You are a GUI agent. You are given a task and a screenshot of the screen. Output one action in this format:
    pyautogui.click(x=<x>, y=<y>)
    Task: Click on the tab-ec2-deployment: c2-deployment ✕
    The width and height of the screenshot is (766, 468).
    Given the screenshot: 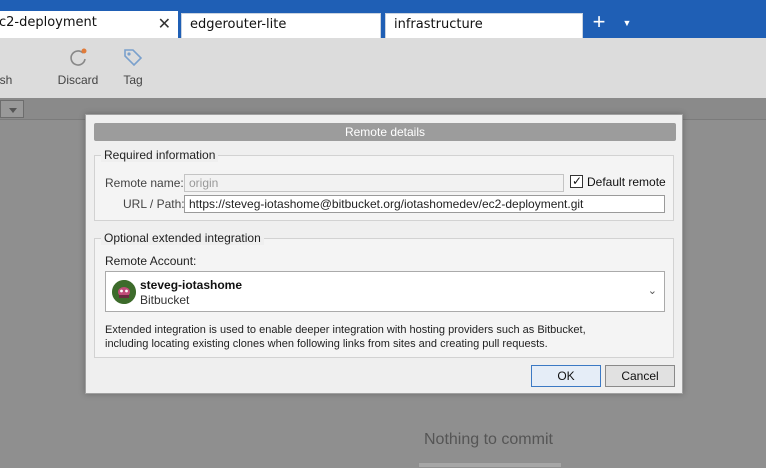 What is the action you would take?
    pyautogui.click(x=89, y=24)
    